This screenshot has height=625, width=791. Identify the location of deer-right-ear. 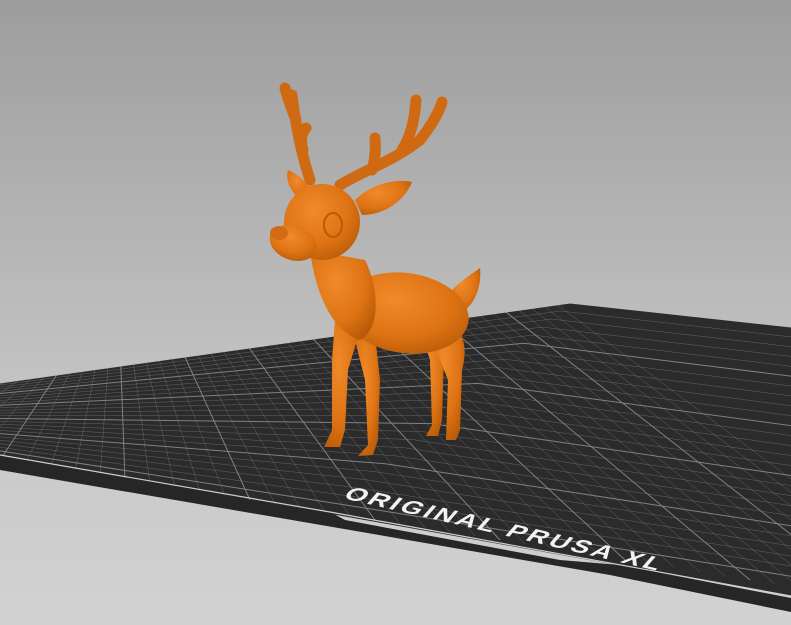
(383, 197).